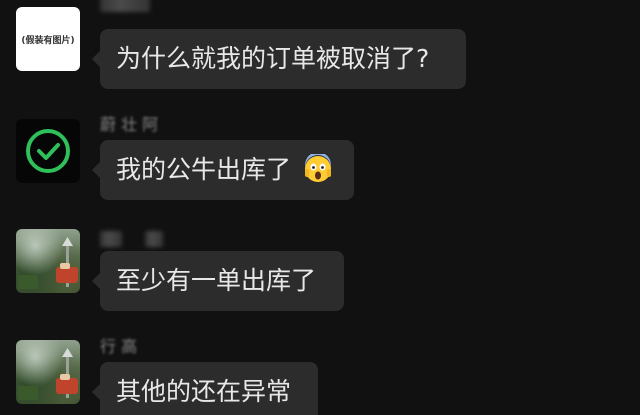  I want to click on message-text: 其他的还在异常, so click(204, 391).